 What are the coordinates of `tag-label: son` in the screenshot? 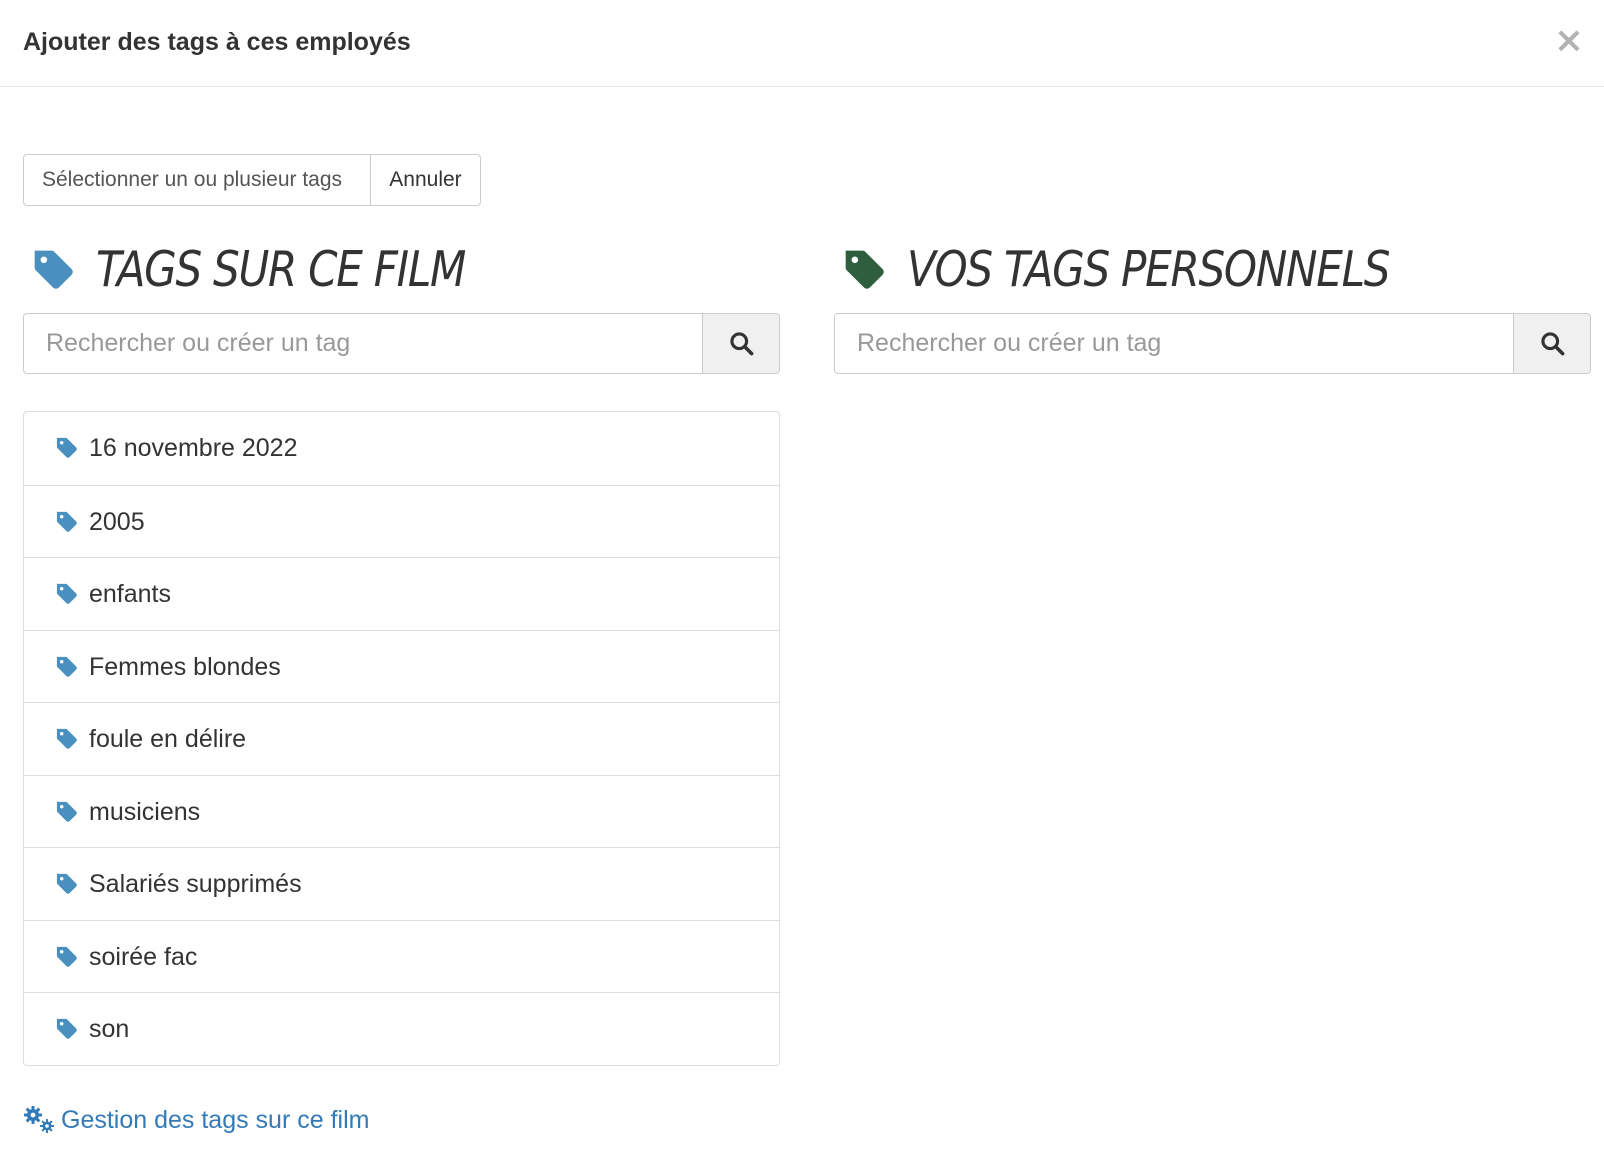 It's located at (109, 1029).